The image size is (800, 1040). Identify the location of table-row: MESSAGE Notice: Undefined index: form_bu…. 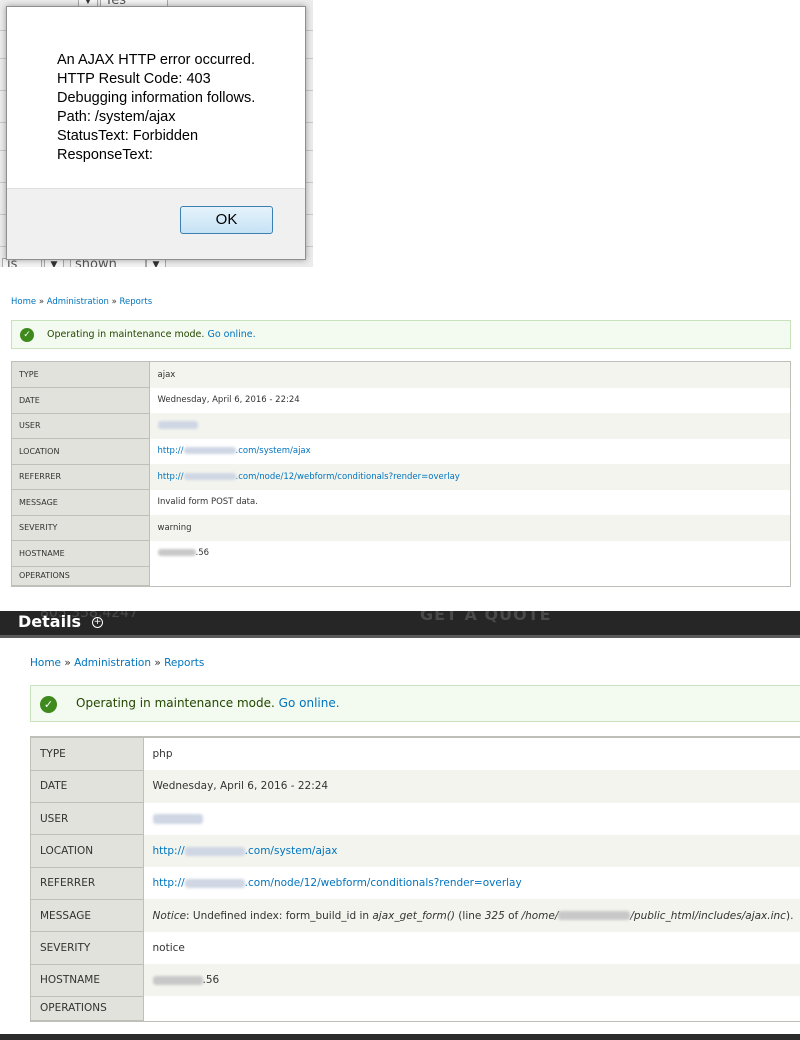
(415, 916).